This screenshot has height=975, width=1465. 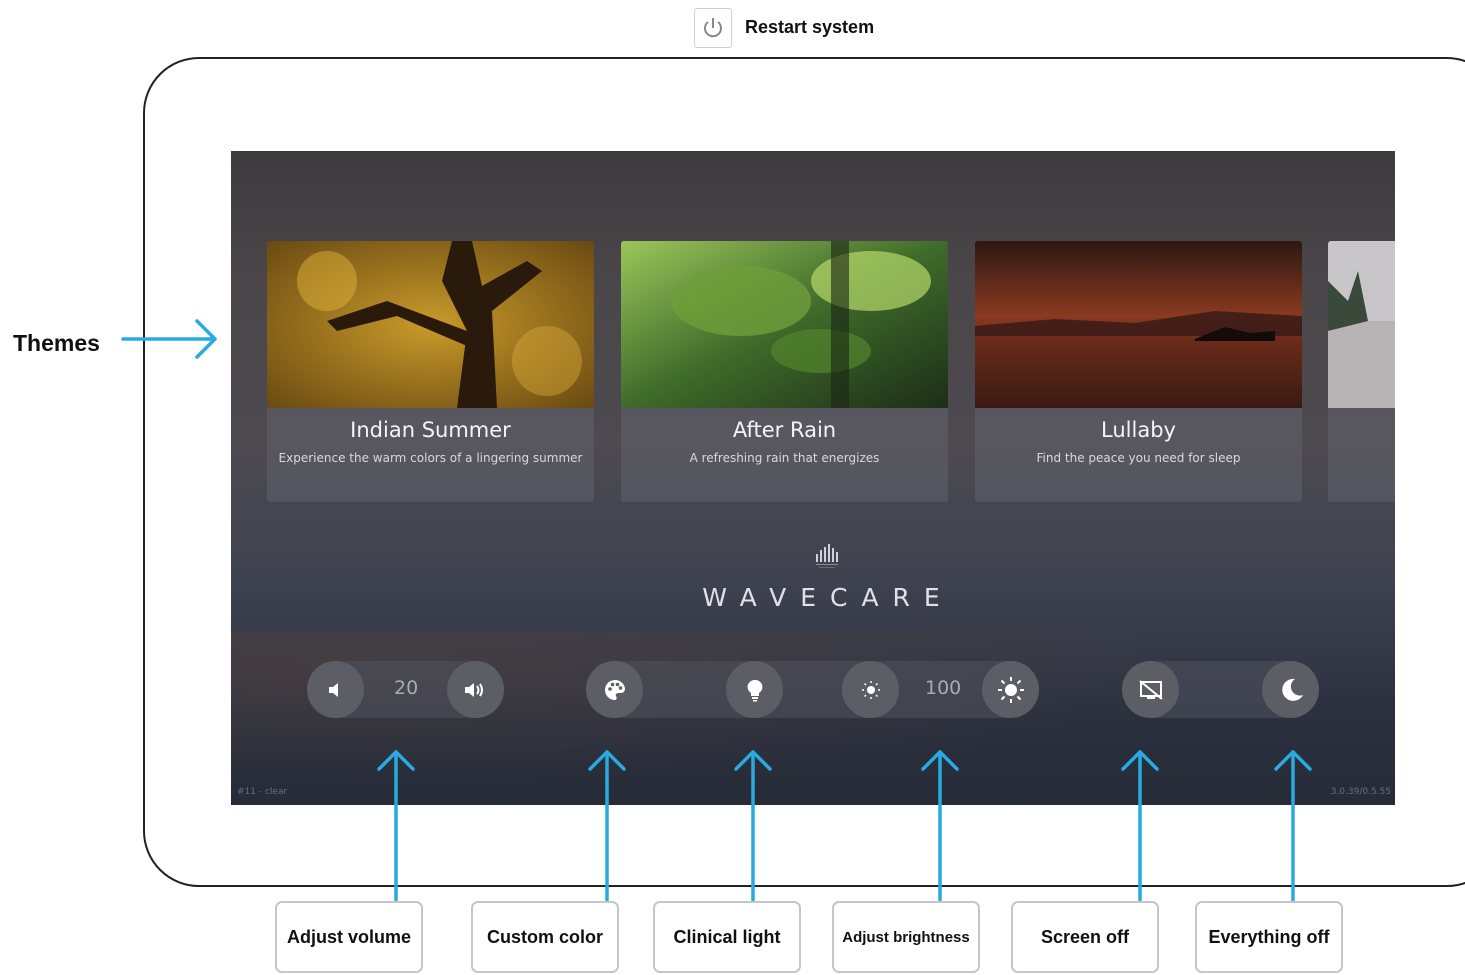 I want to click on callout-adjust-volume: Adjust volume, so click(x=349, y=937).